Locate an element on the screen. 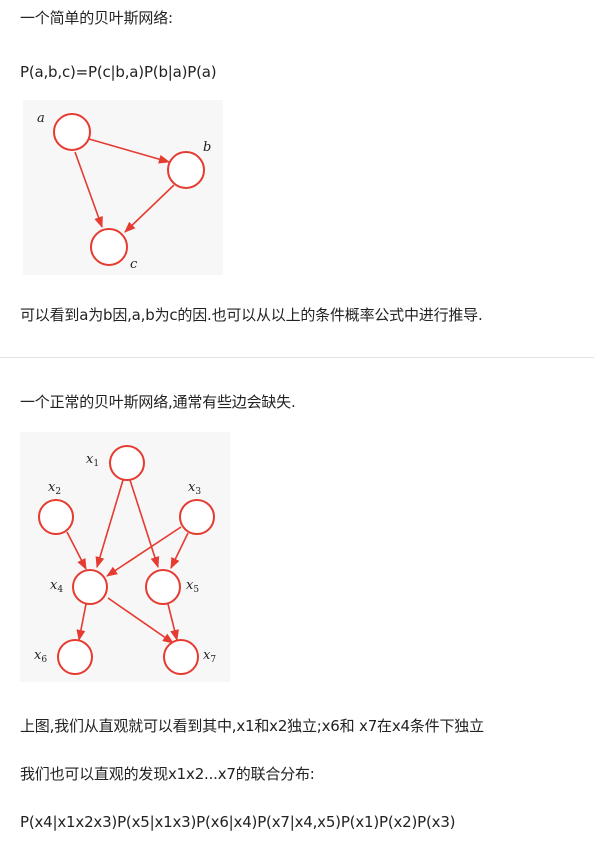 The height and width of the screenshot is (844, 594). node-x4 is located at coordinates (90, 587).